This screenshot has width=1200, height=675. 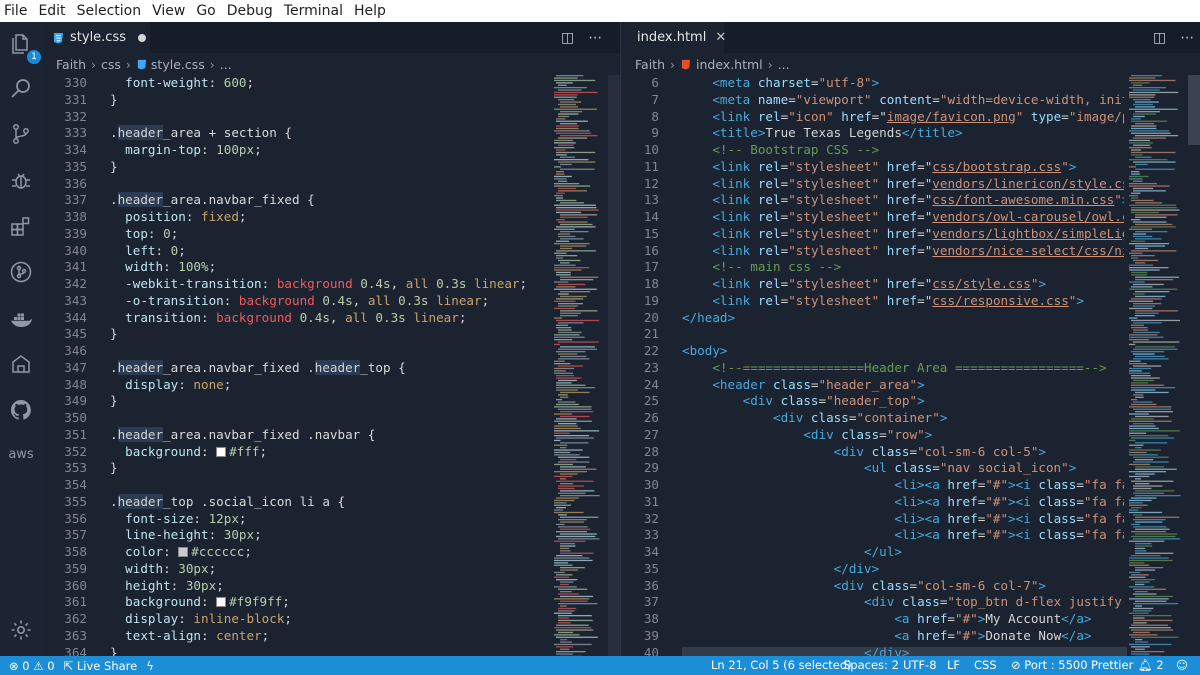 What do you see at coordinates (903, 586) in the screenshot?
I see `code-line: <div class="col-sm-6 col-7">` at bounding box center [903, 586].